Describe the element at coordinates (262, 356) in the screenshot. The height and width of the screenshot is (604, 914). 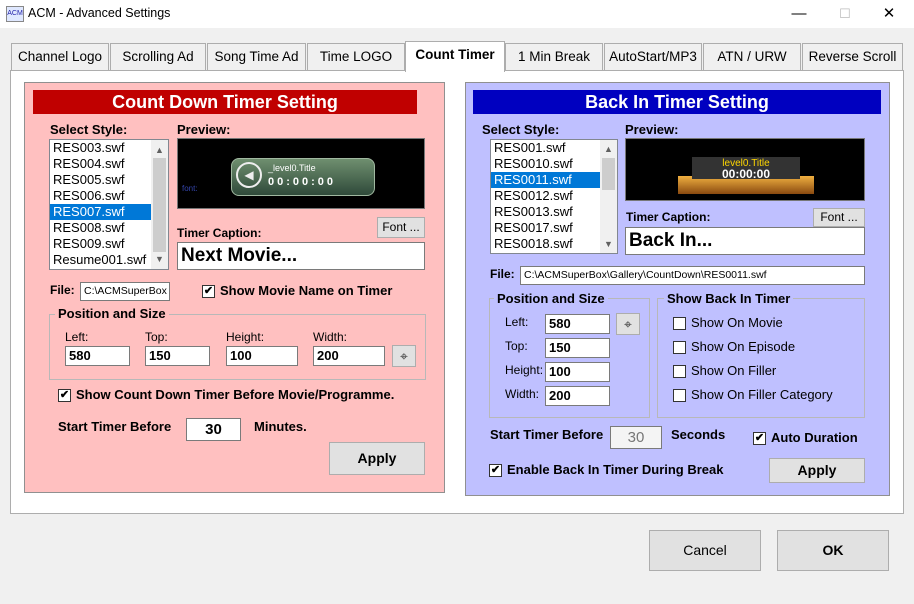
I see `countdown-height-input: 100` at that location.